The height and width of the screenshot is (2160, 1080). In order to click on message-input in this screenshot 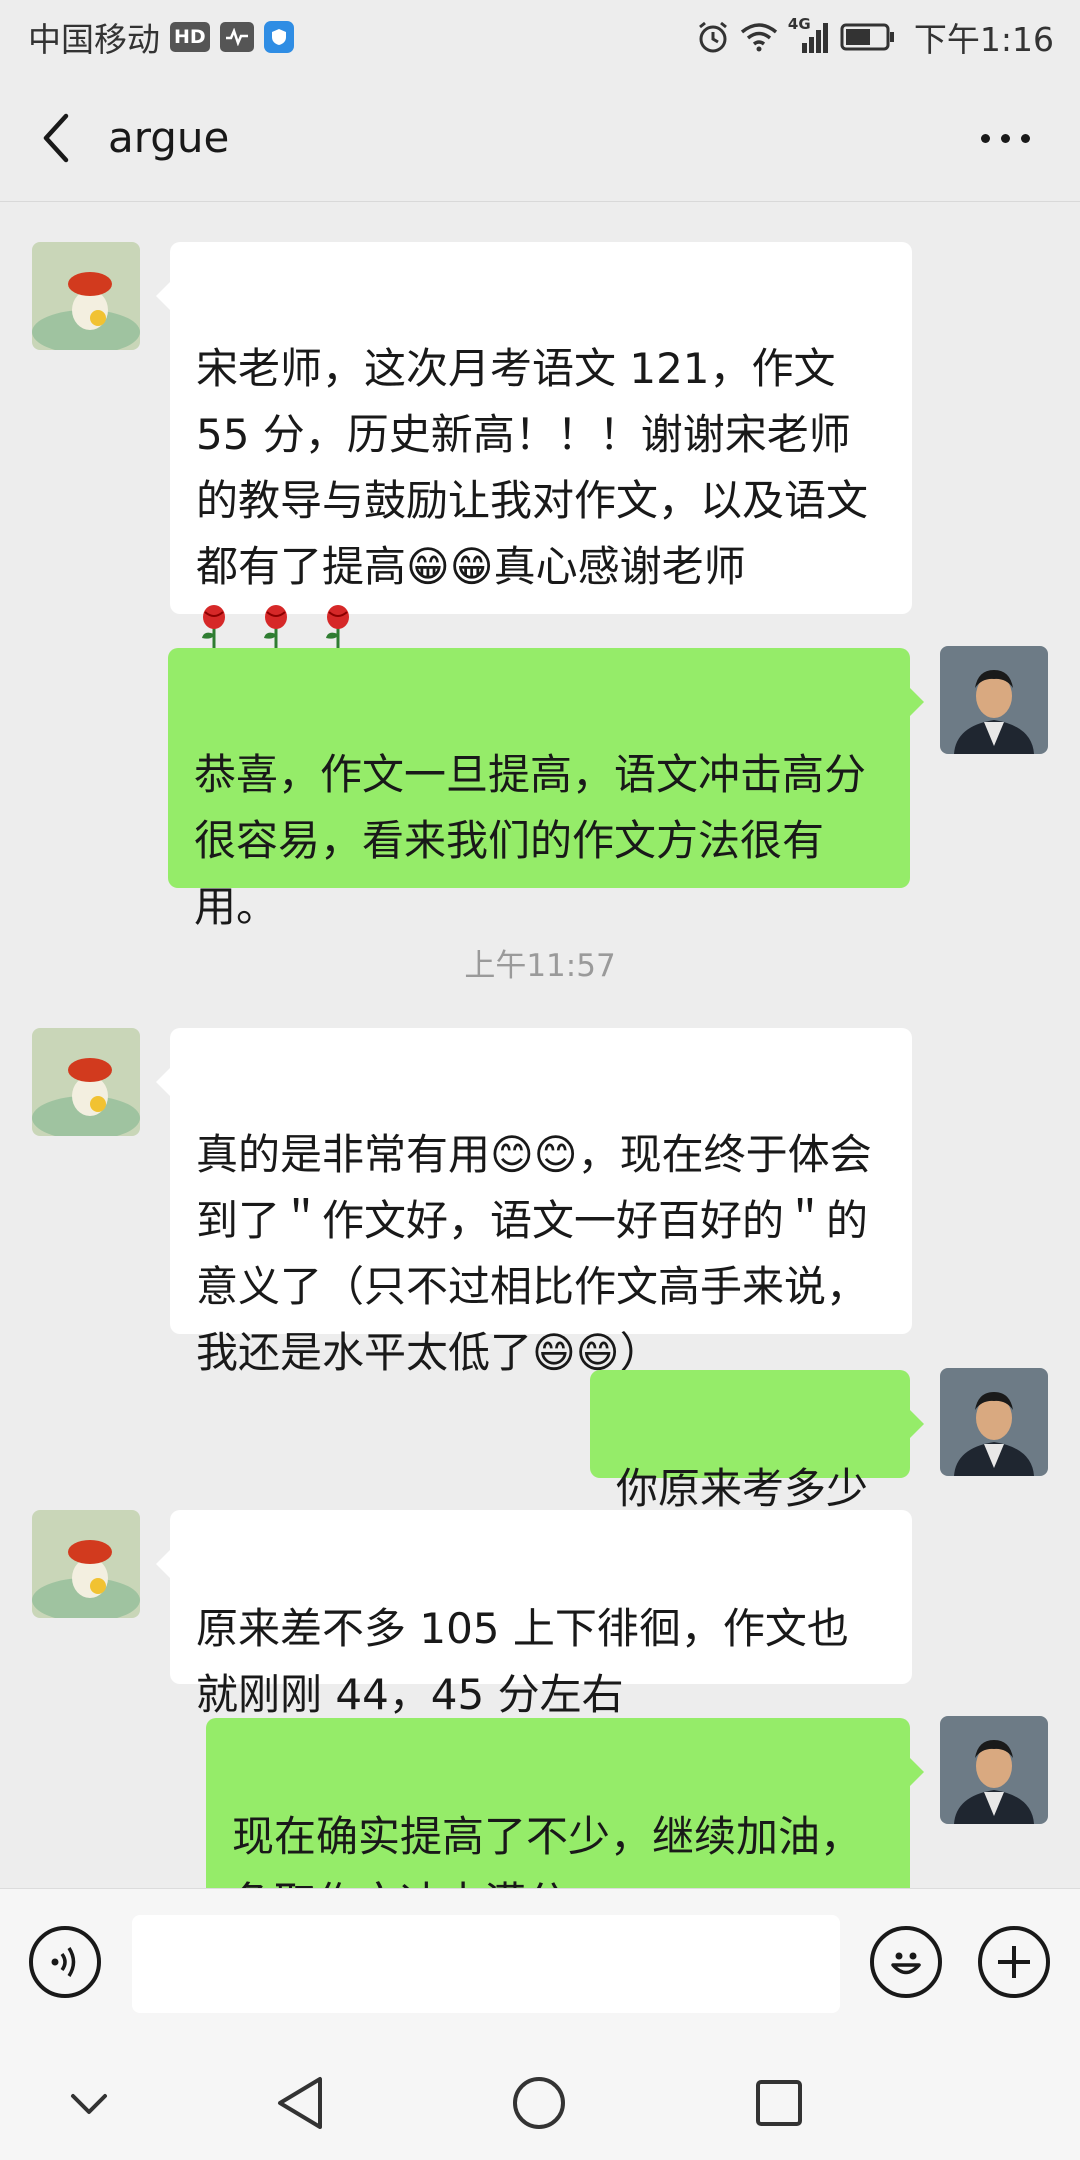, I will do `click(486, 1964)`.